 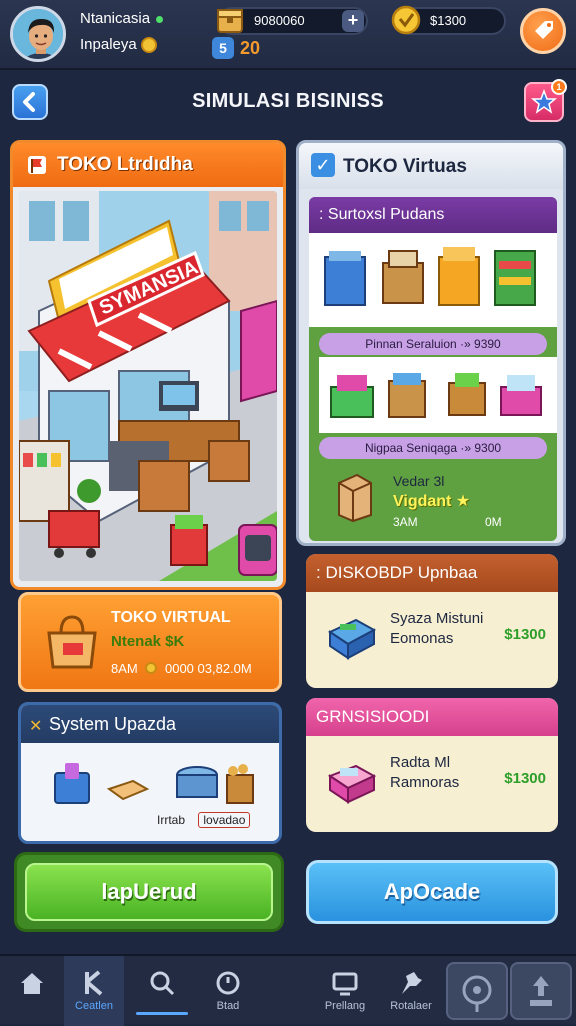 I want to click on update-tag-boxed: lovadao, so click(x=224, y=820).